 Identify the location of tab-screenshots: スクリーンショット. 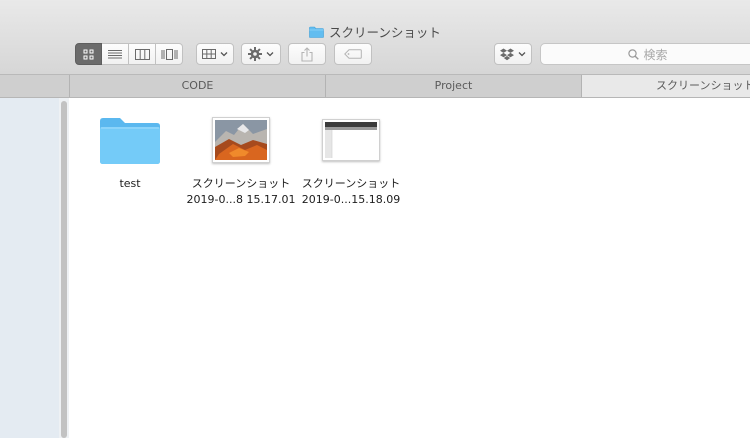
(665, 86).